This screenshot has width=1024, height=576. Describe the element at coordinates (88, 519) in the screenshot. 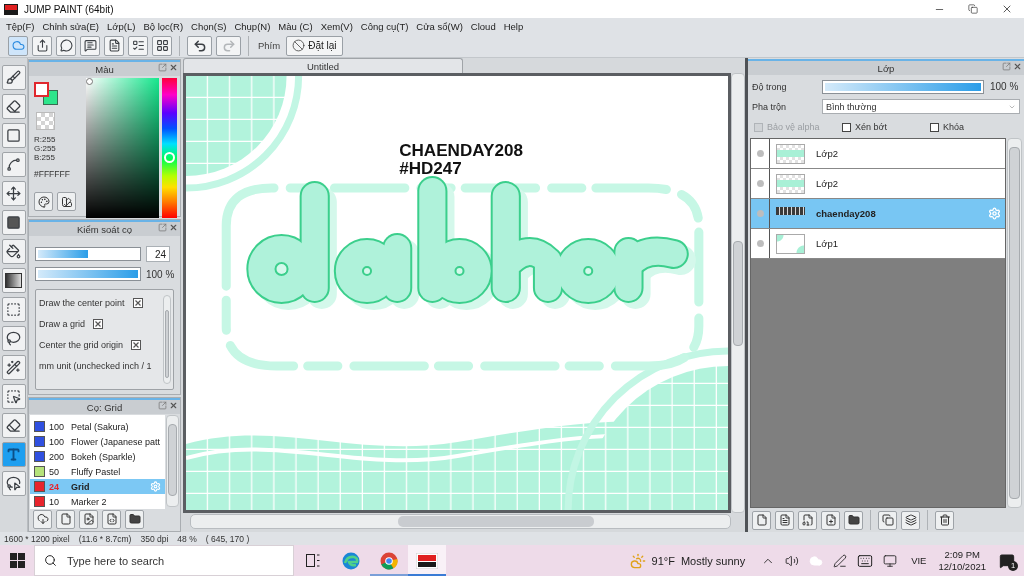

I see `brush-menu-button` at that location.